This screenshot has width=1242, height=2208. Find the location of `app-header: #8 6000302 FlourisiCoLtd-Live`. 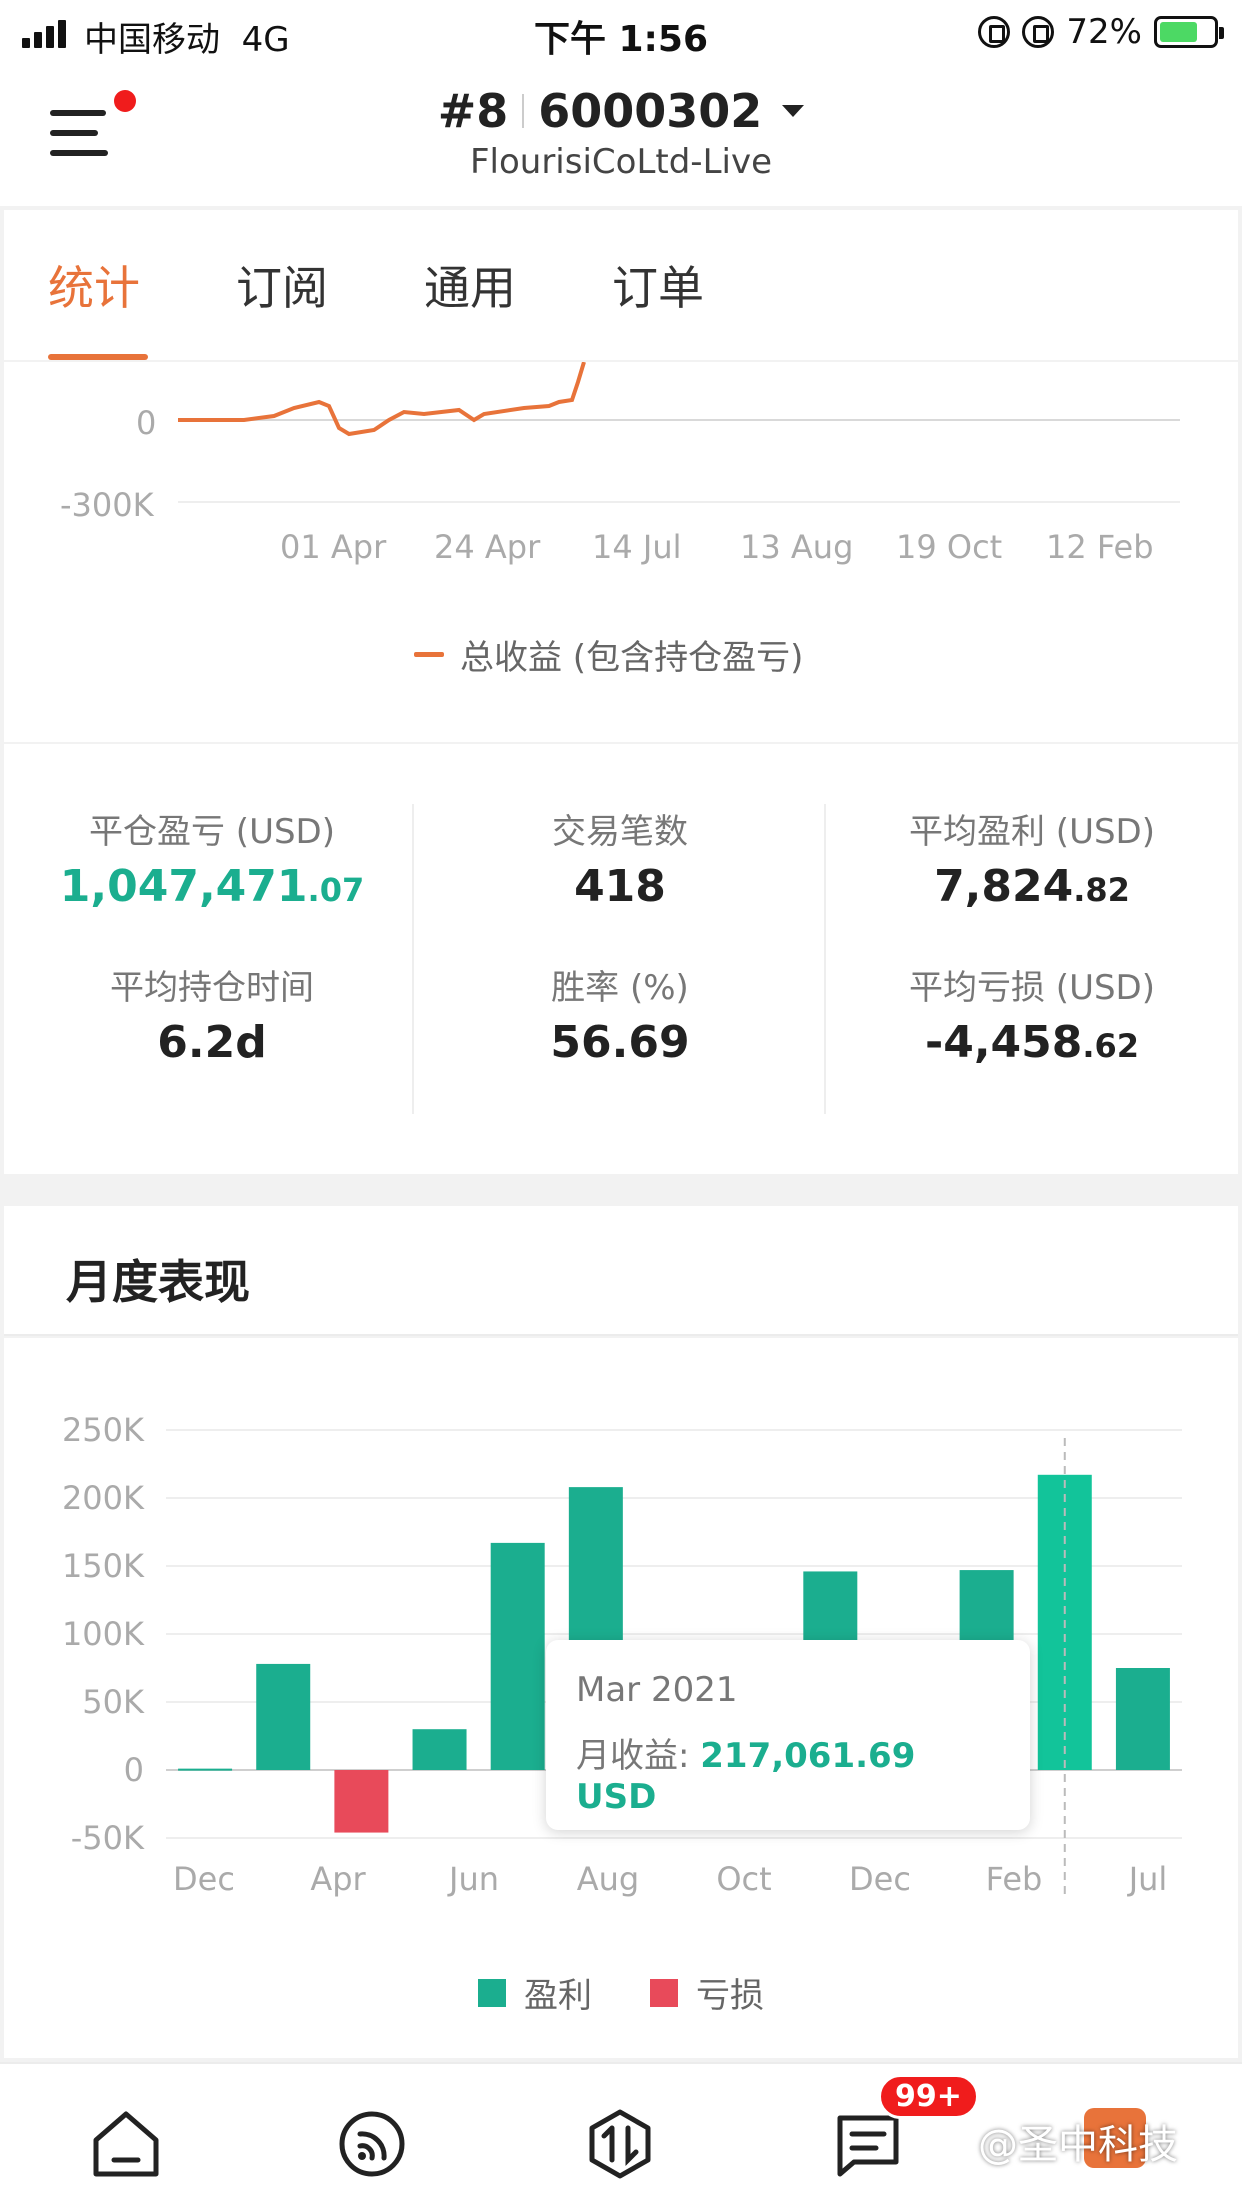

app-header: #8 6000302 FlourisiCoLtd-Live is located at coordinates (621, 136).